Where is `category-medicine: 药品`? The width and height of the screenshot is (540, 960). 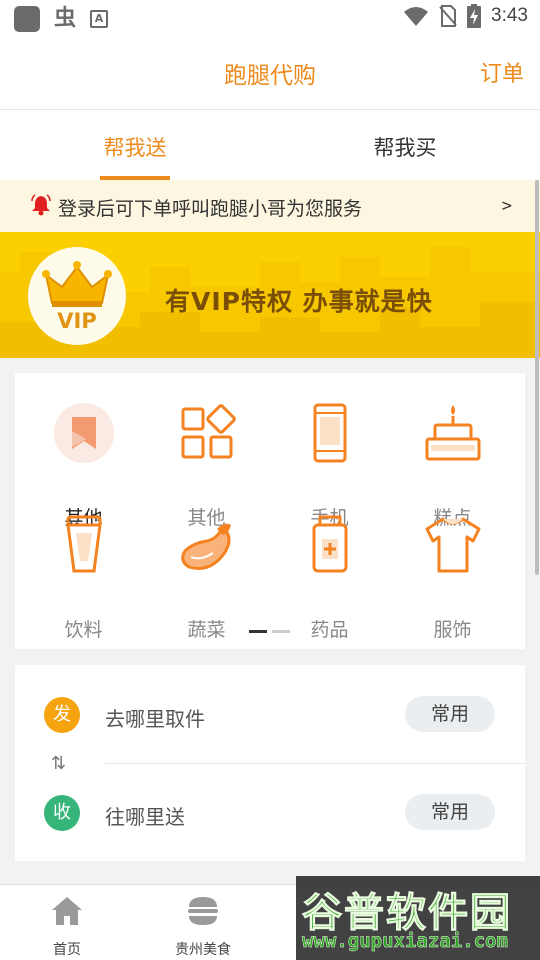
category-medicine: 药品 is located at coordinates (329, 578).